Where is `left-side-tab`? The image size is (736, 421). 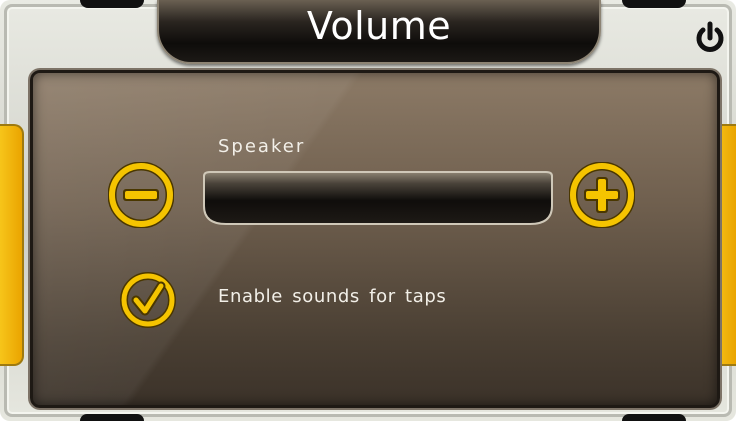
left-side-tab is located at coordinates (12, 245).